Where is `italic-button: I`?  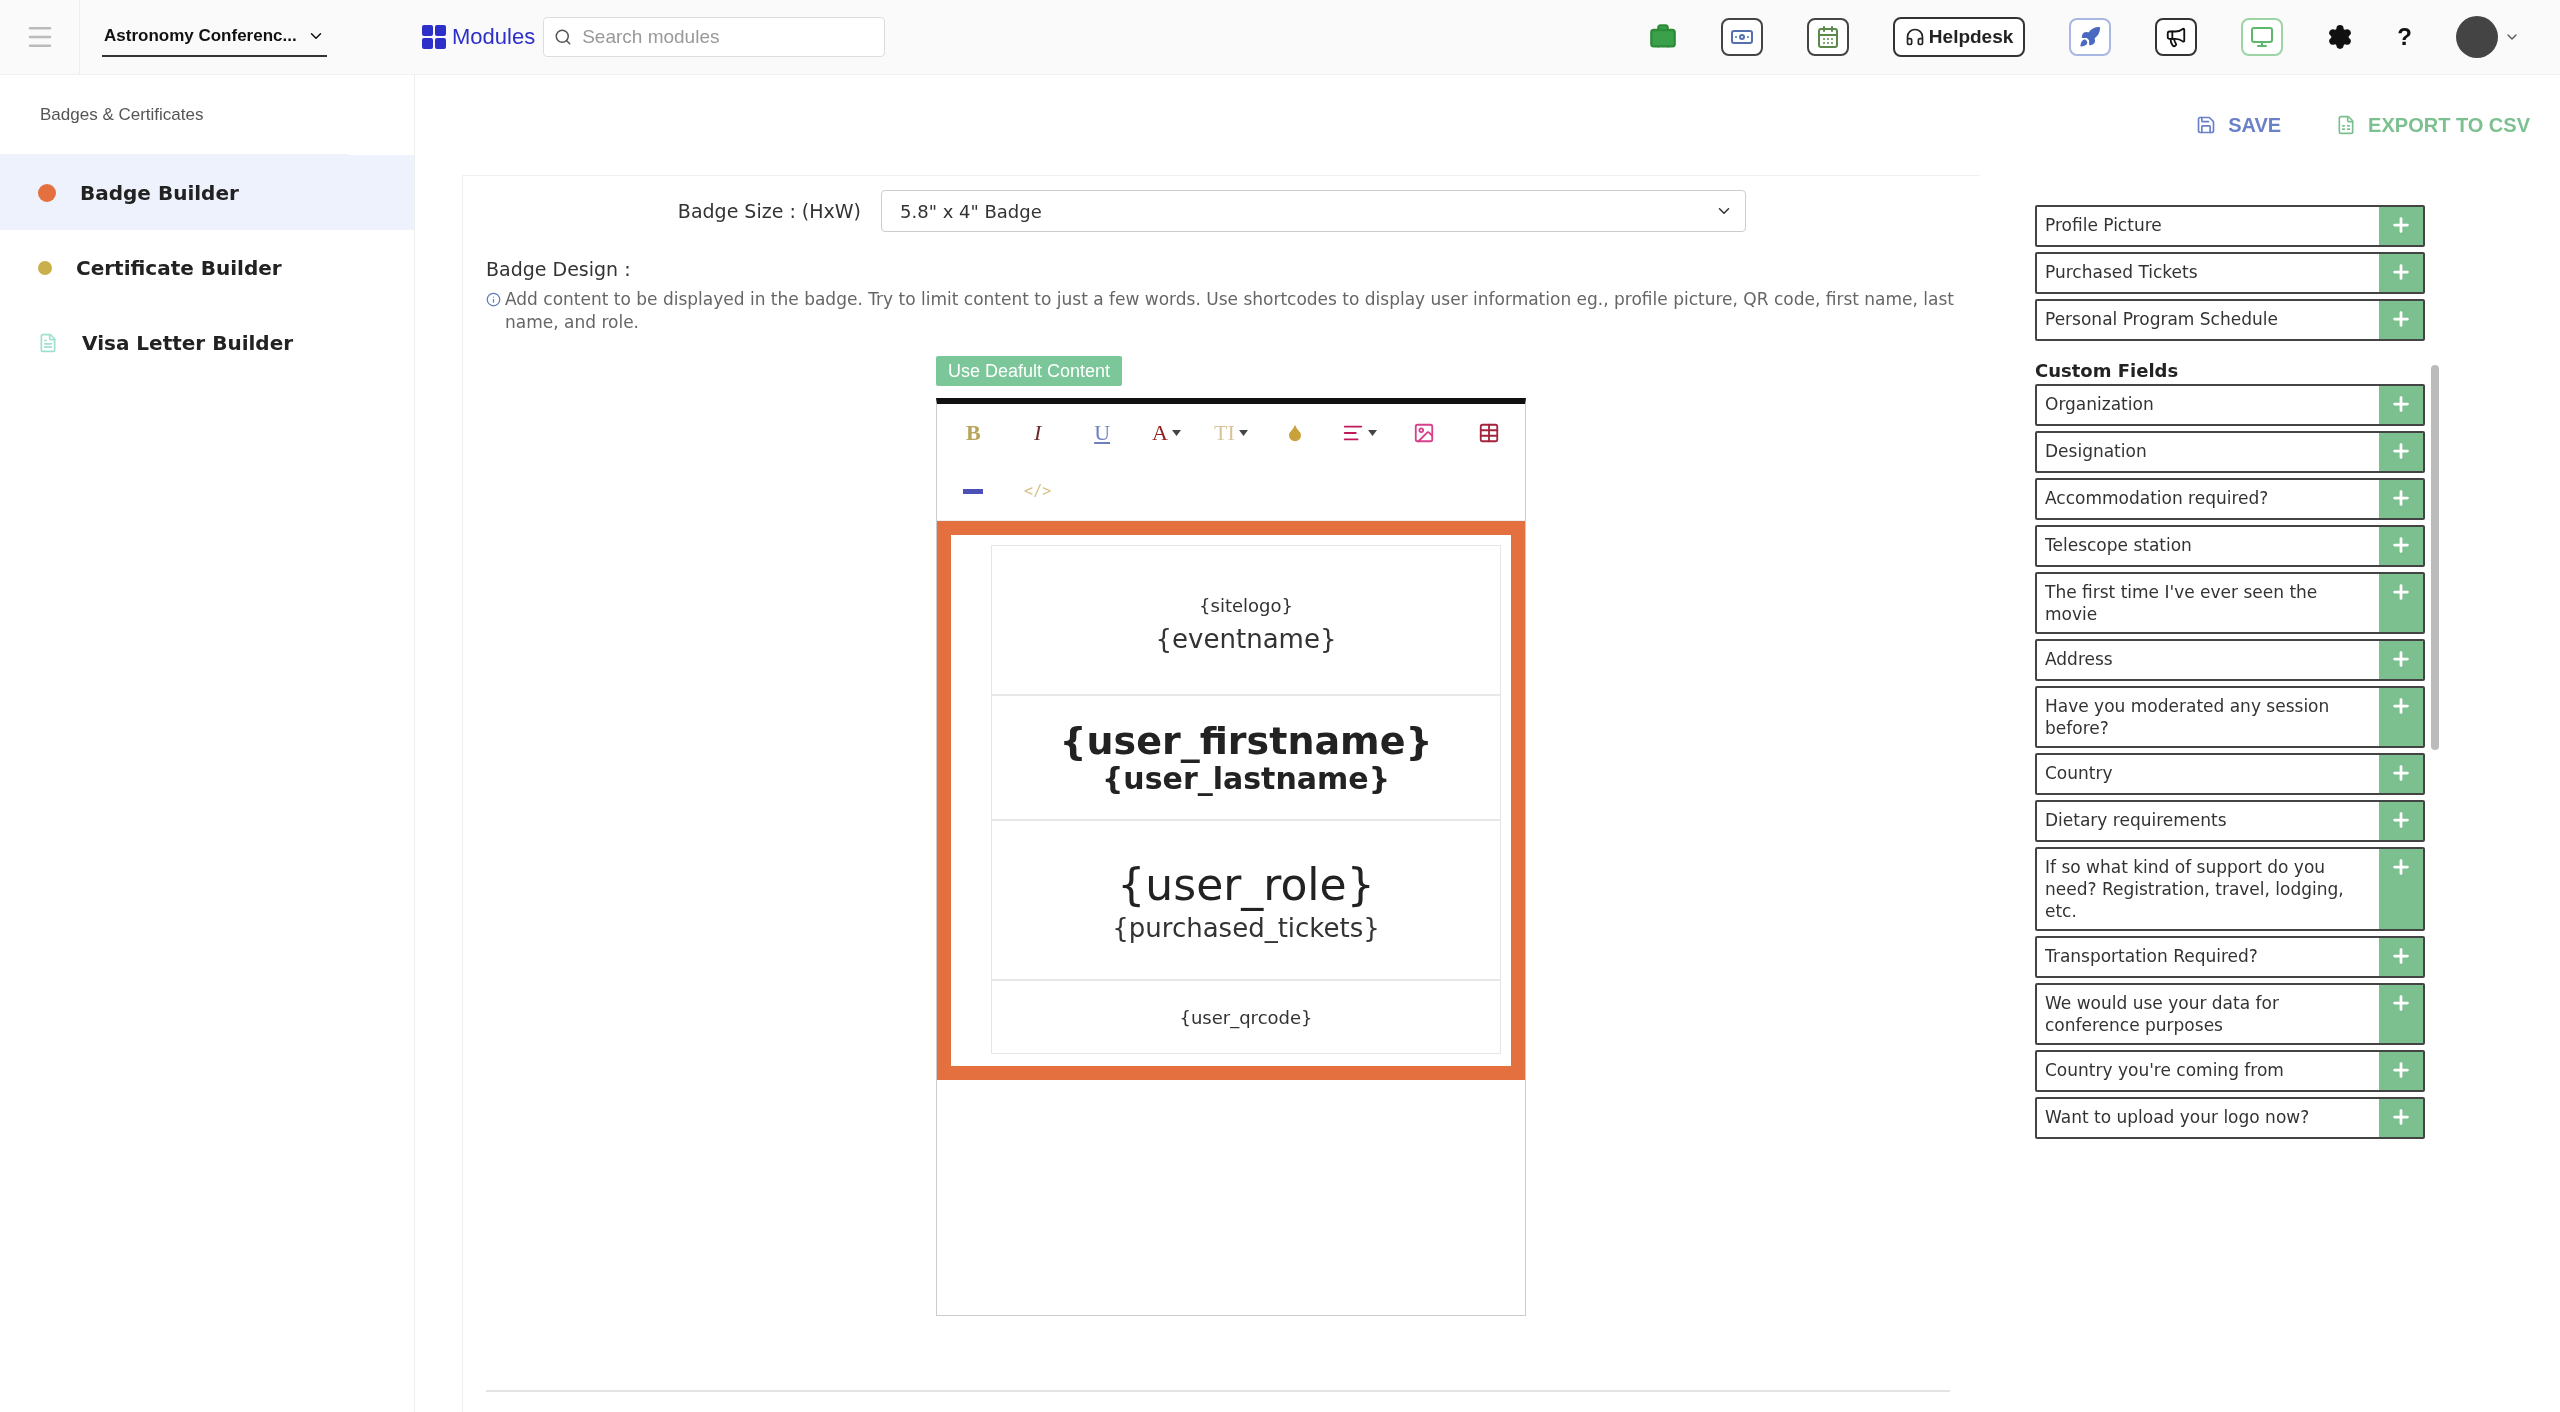 italic-button: I is located at coordinates (1038, 433).